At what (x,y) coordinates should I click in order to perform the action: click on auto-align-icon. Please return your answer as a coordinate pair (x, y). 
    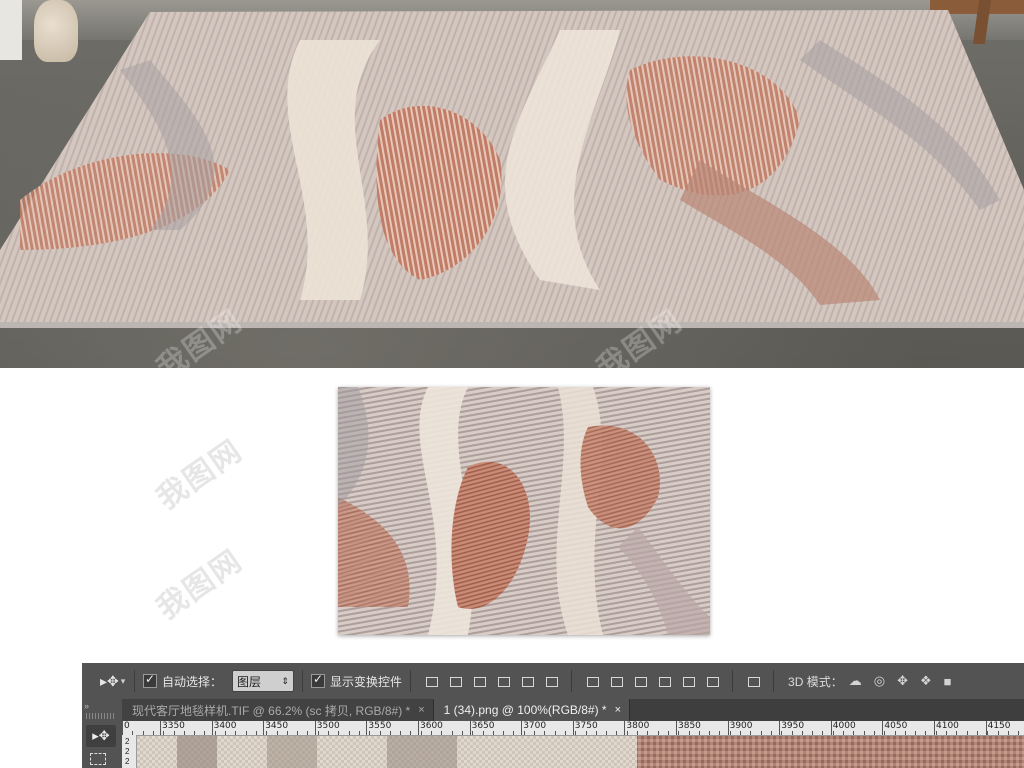
    Looking at the image, I should click on (753, 681).